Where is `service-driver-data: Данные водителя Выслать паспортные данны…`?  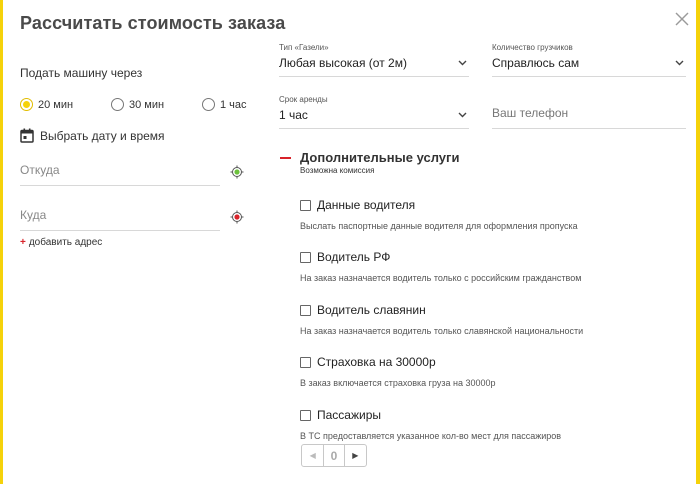
service-driver-data: Данные водителя Выслать паспортные данны… is located at coordinates (439, 214).